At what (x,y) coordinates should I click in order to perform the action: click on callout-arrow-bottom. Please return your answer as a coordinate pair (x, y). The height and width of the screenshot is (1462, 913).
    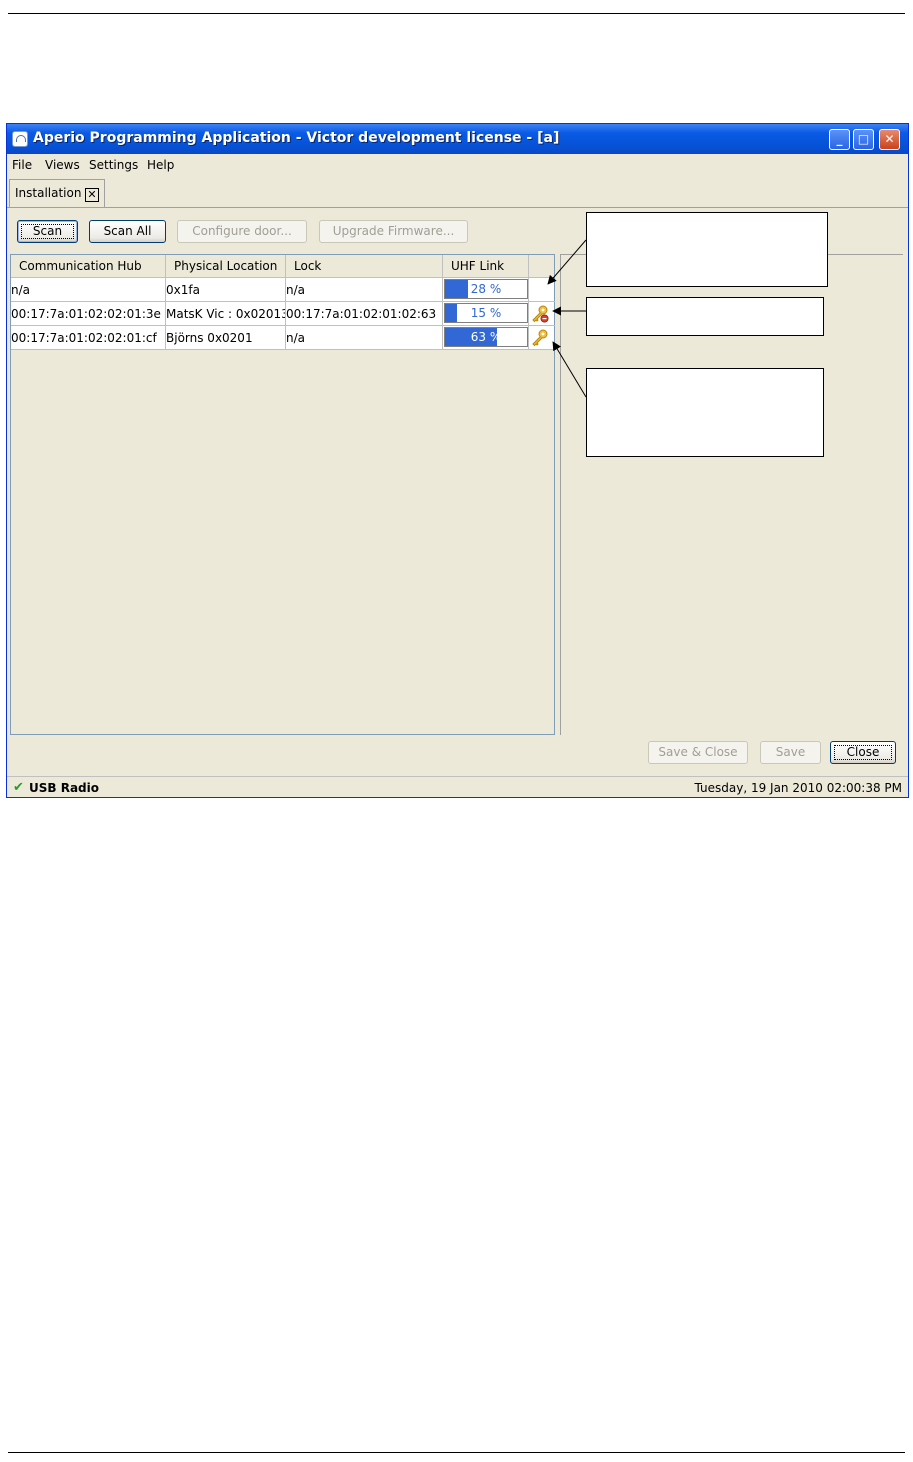
    Looking at the image, I should click on (569, 369).